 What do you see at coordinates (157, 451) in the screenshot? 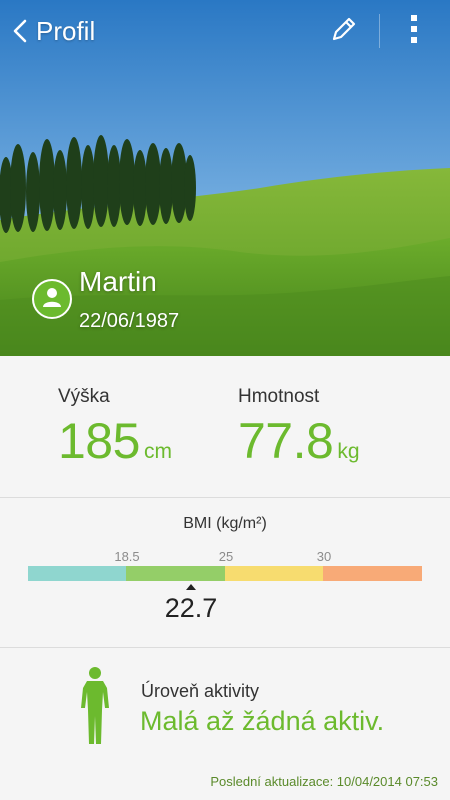
I see `height-unit: cm` at bounding box center [157, 451].